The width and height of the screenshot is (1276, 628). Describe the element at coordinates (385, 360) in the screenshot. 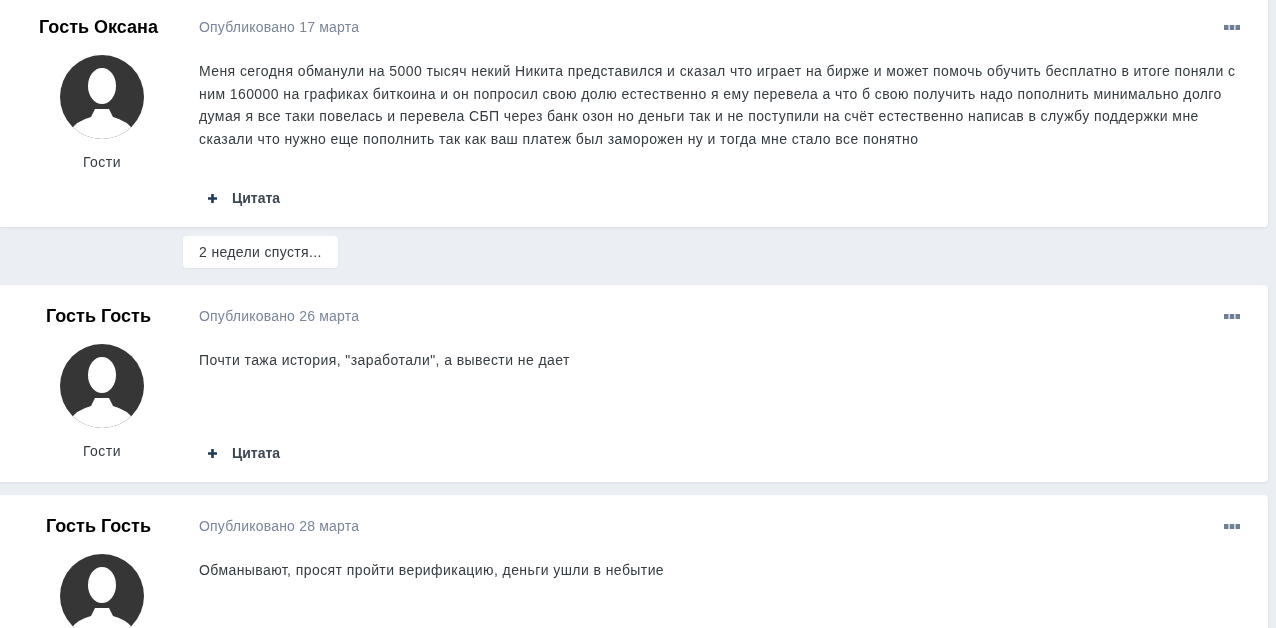

I see `post-text: Почти тажа история, "заработали", а вывести не дает` at that location.